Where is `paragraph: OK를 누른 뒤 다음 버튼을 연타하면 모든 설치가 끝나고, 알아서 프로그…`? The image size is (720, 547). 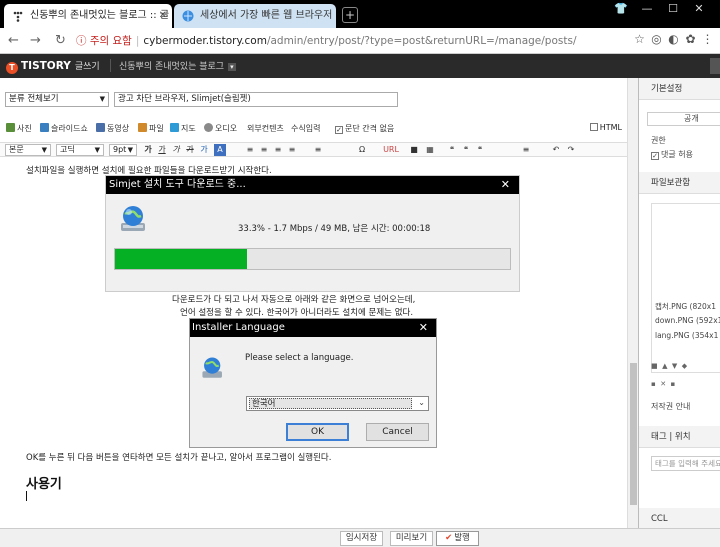
paragraph: OK를 누른 뒤 다음 버튼을 연타하면 모든 설치가 끝나고, 알아서 프로그… is located at coordinates (178, 457).